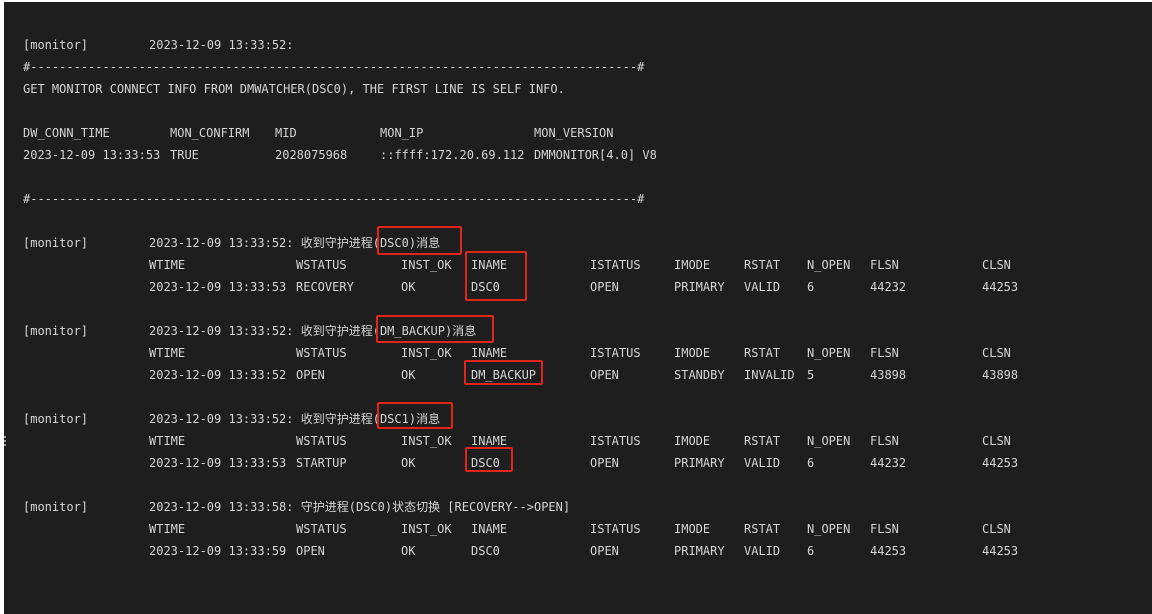 This screenshot has height=614, width=1152. Describe the element at coordinates (286, 133) in the screenshot. I see `conn-header-cell: MID` at that location.